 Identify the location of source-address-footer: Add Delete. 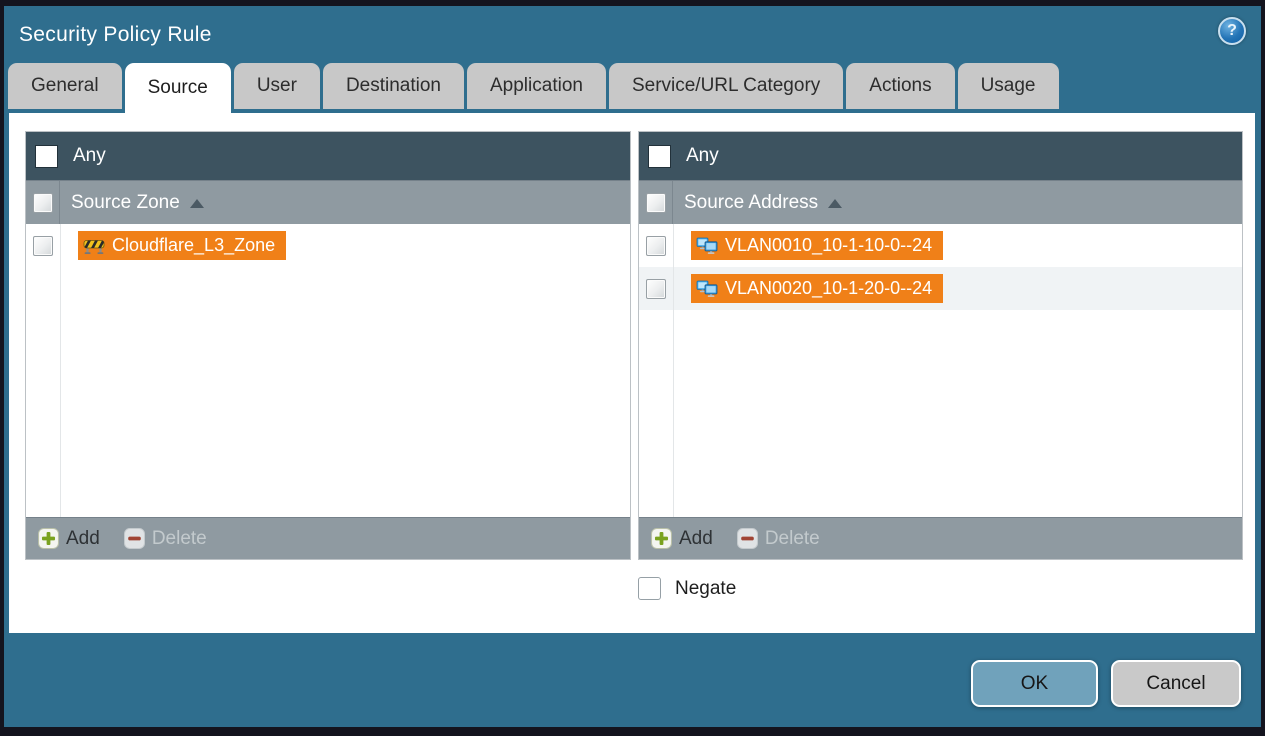
(940, 538).